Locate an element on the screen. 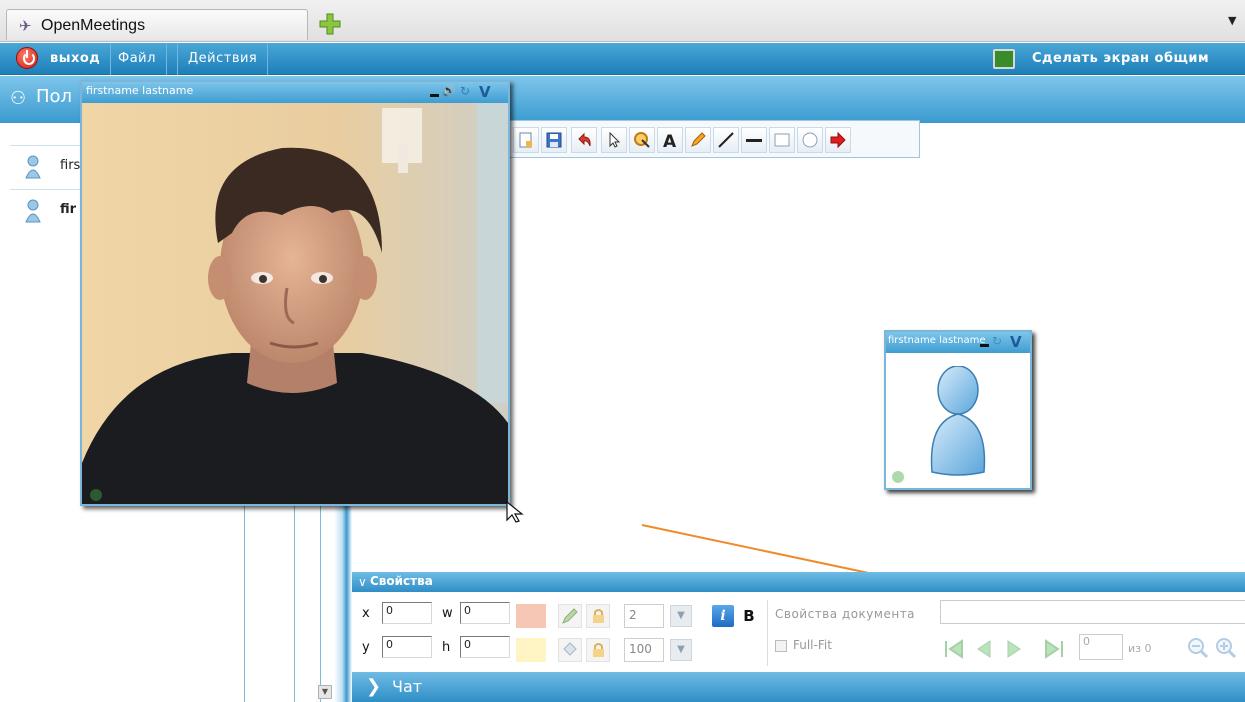  zoom-icon is located at coordinates (642, 140).